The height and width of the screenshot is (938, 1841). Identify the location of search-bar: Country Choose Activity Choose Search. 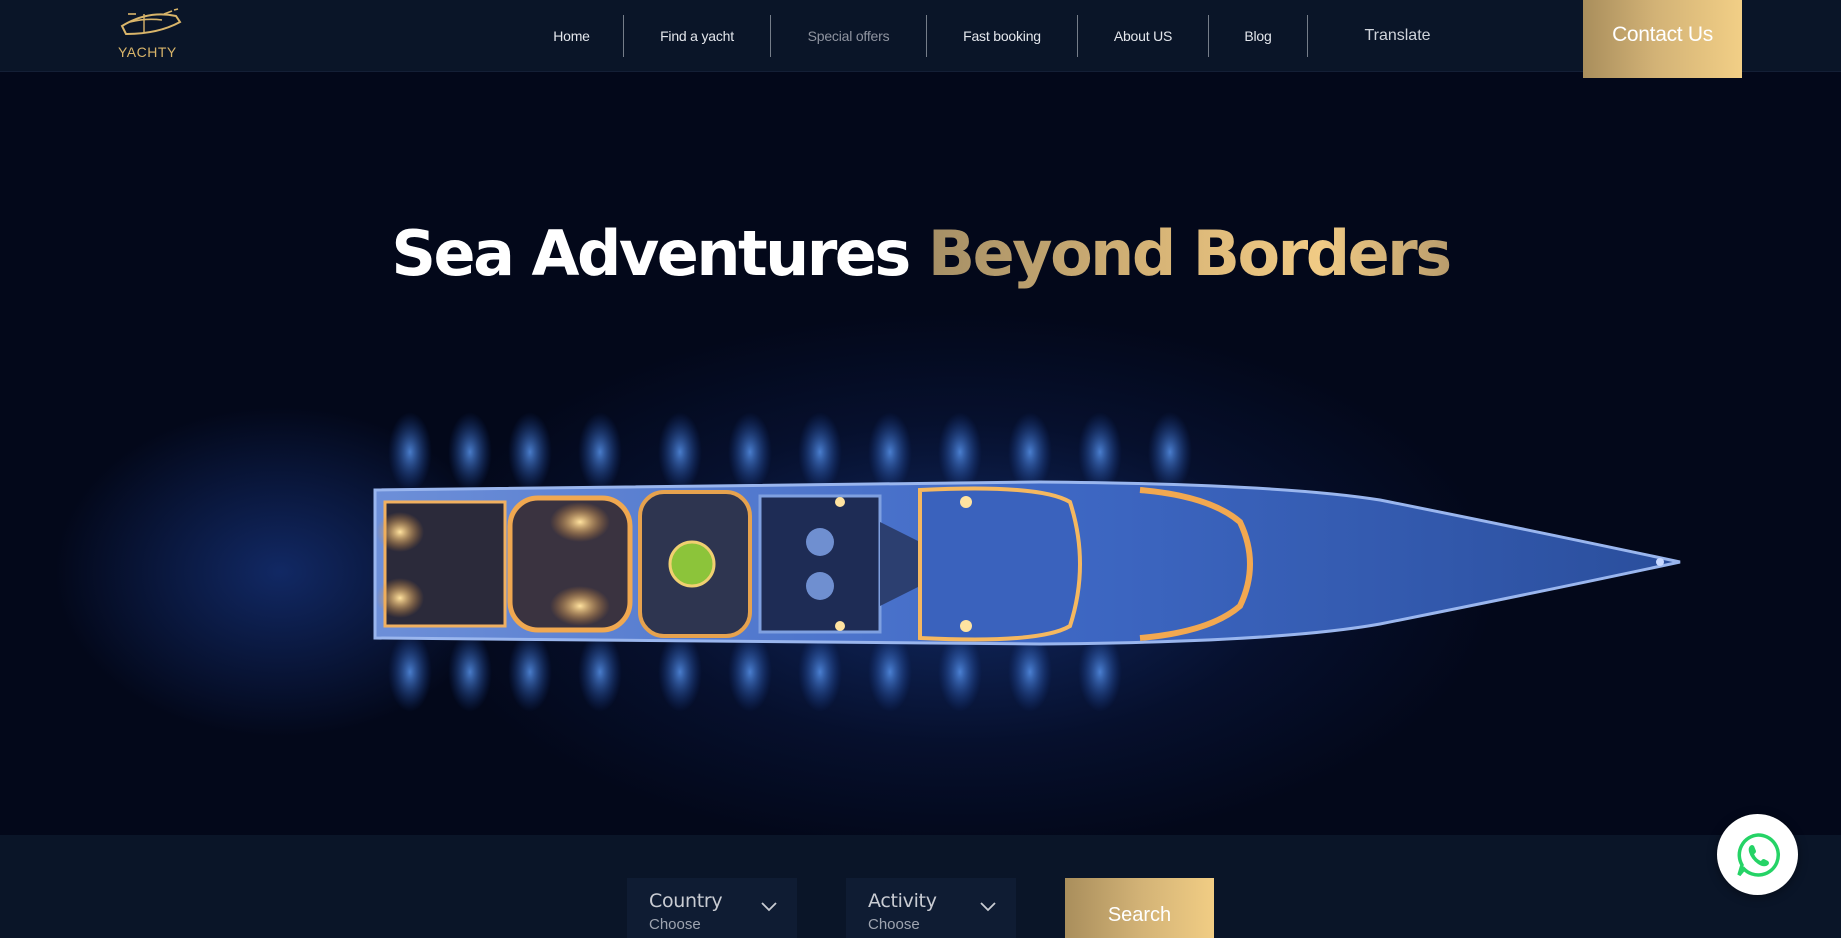
(920, 886).